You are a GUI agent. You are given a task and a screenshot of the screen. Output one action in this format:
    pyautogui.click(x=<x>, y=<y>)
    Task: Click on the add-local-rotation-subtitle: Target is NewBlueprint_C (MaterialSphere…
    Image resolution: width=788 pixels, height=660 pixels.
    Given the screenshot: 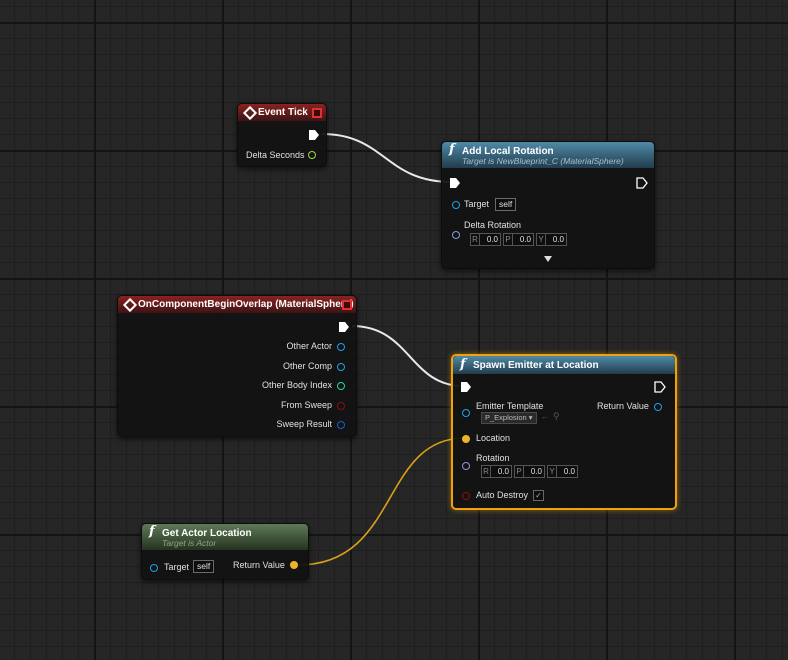 What is the action you would take?
    pyautogui.click(x=543, y=161)
    